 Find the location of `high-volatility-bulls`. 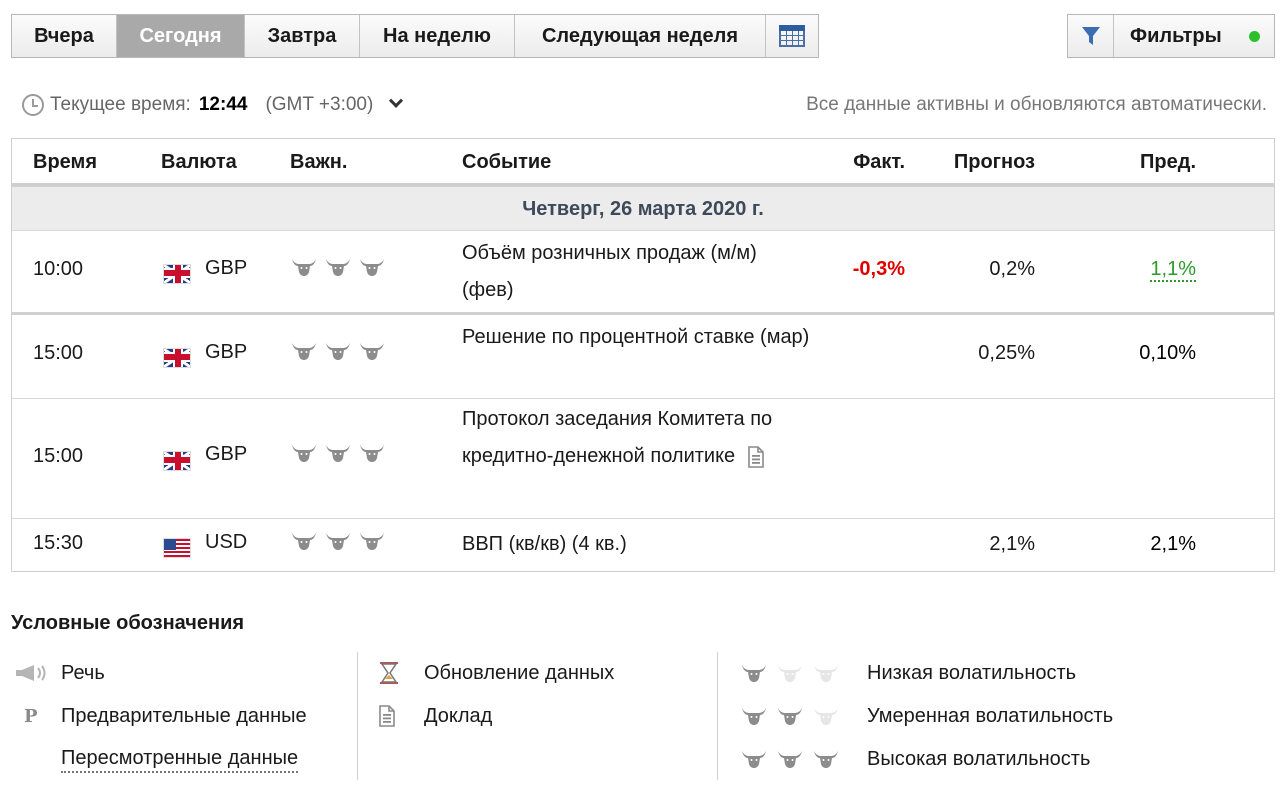

high-volatility-bulls is located at coordinates (801, 759).